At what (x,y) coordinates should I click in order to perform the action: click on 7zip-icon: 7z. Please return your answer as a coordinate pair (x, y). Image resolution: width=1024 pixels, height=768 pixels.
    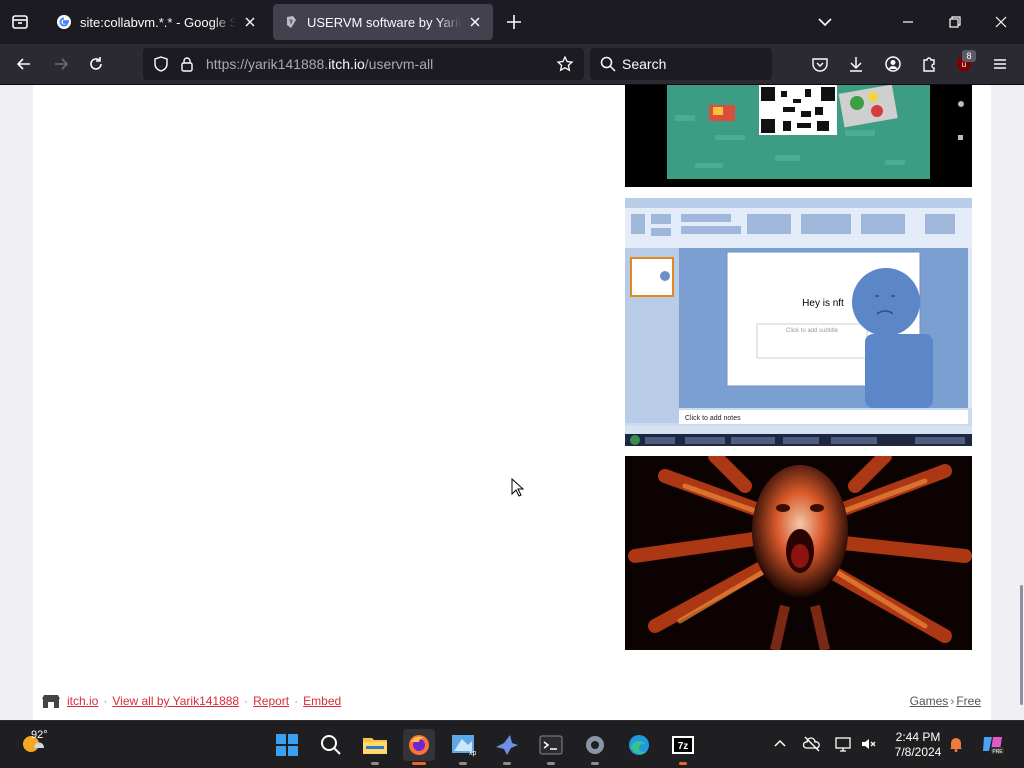
    Looking at the image, I should click on (683, 745).